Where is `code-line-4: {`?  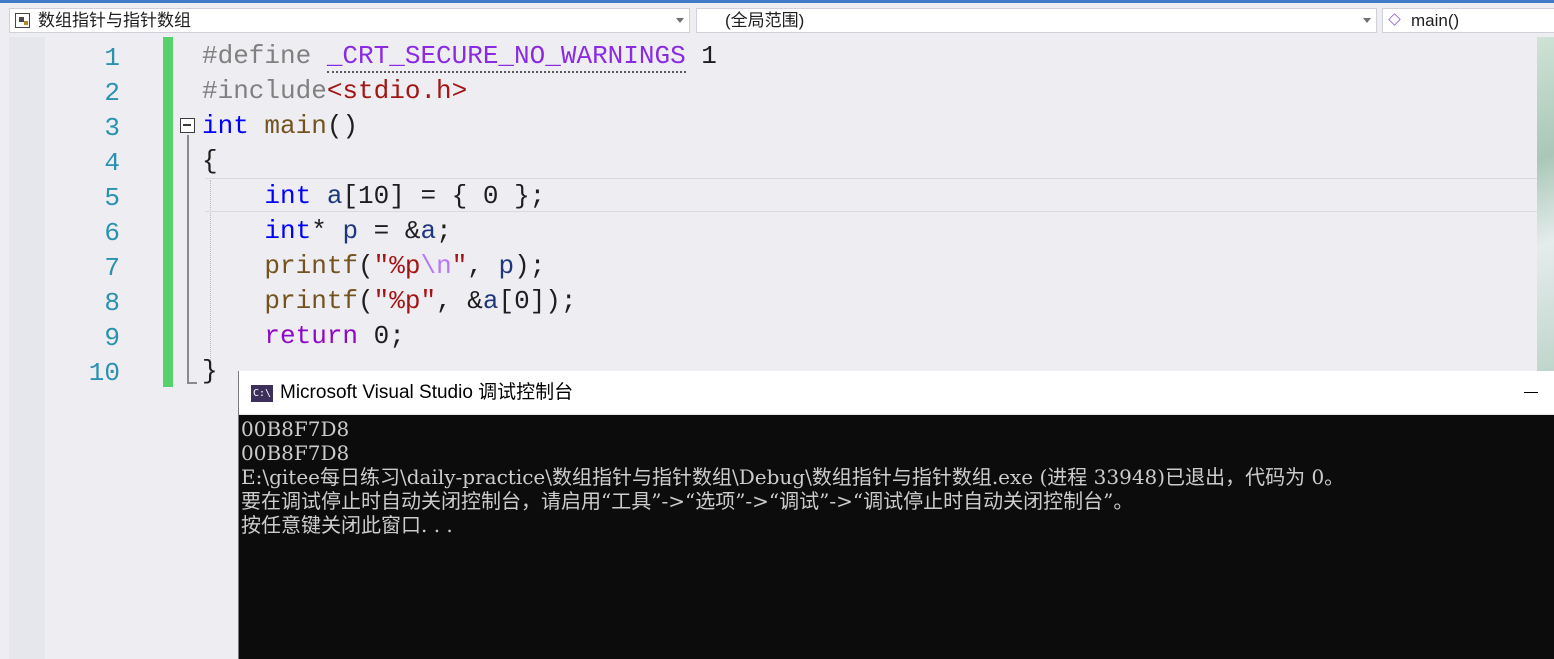 code-line-4: { is located at coordinates (210, 161).